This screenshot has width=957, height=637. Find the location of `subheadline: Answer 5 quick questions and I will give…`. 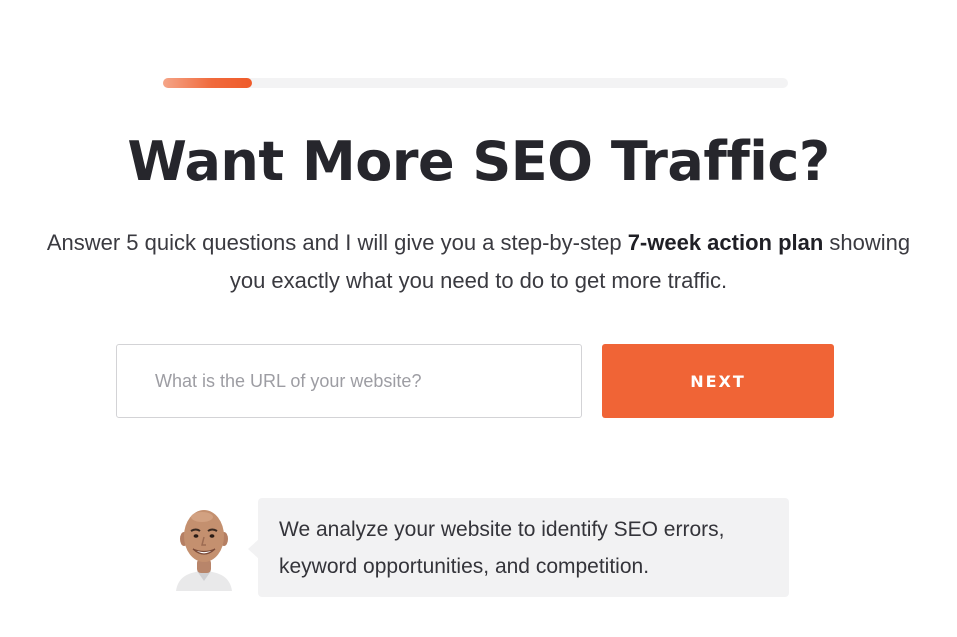

subheadline: Answer 5 quick questions and I will give… is located at coordinates (478, 262).